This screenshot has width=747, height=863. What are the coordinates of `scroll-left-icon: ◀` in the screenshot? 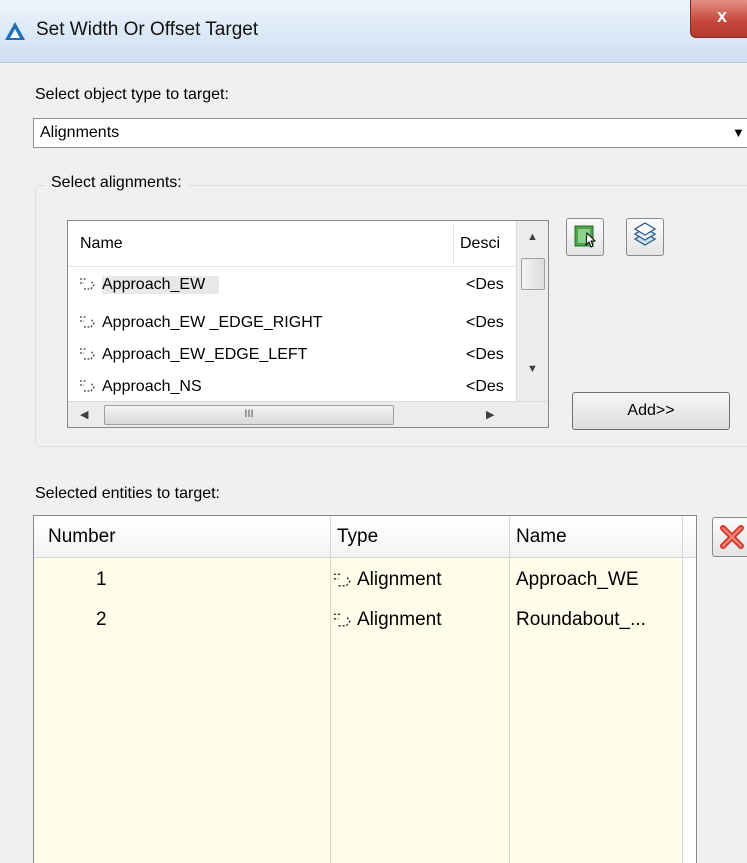 It's located at (84, 414).